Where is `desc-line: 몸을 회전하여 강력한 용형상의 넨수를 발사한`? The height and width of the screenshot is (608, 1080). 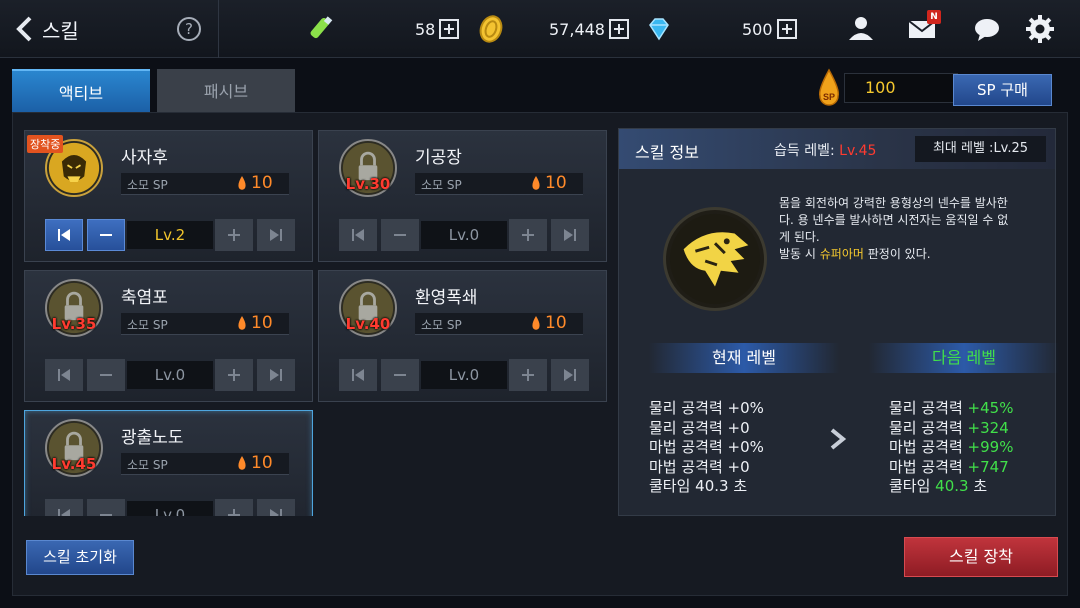 desc-line: 몸을 회전하여 강력한 용형상의 넨수를 발사한 is located at coordinates (893, 203).